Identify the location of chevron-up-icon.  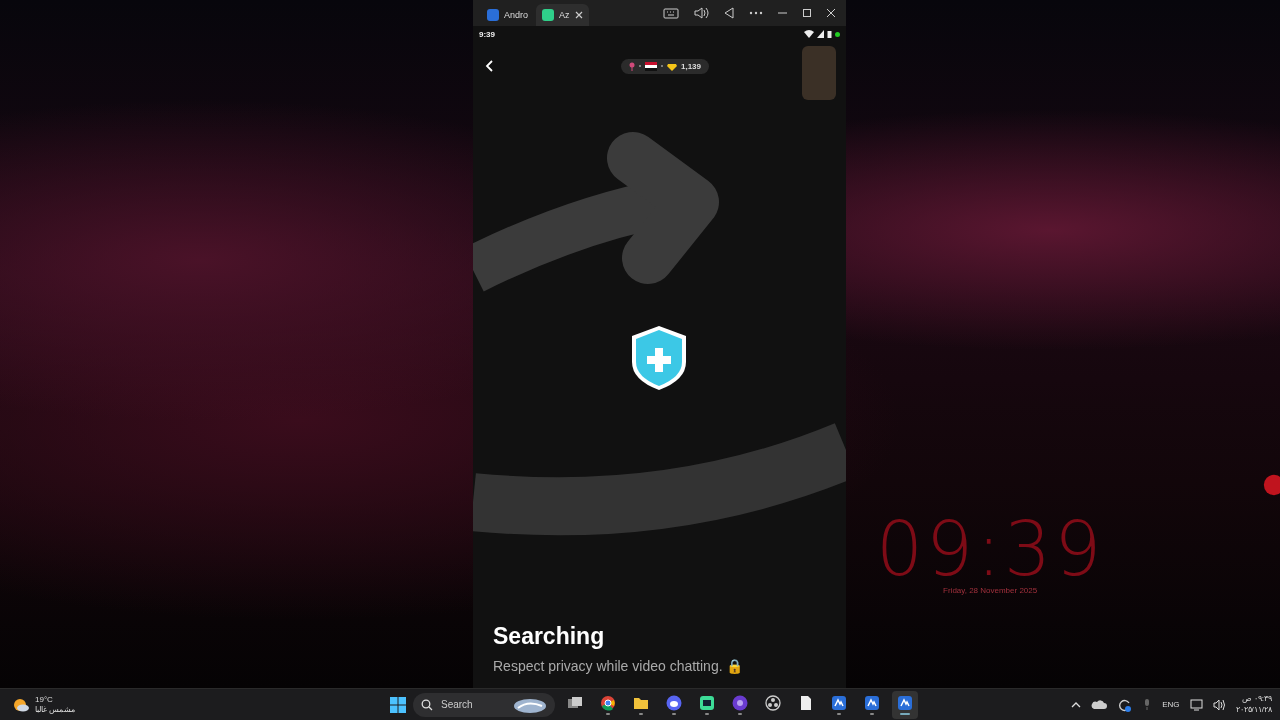
(1076, 704).